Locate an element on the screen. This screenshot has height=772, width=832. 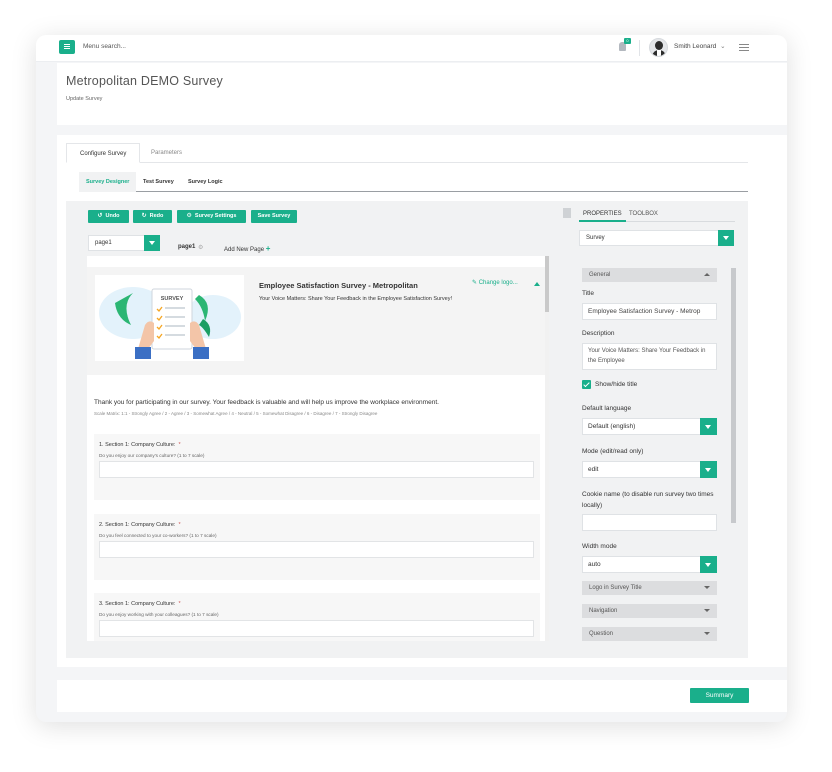
page-subtitle: Update Survey is located at coordinates (84, 99).